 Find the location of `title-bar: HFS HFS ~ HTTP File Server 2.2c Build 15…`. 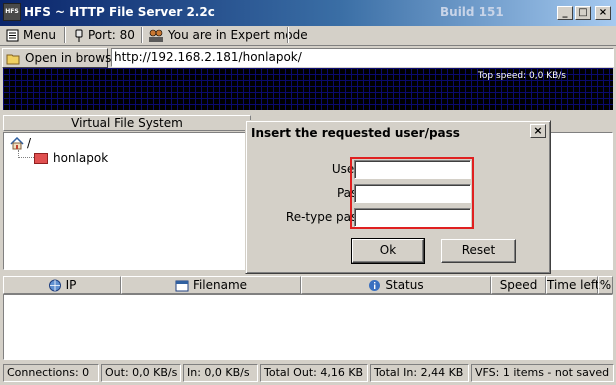

title-bar: HFS HFS ~ HTTP File Server 2.2c Build 15… is located at coordinates (308, 13).